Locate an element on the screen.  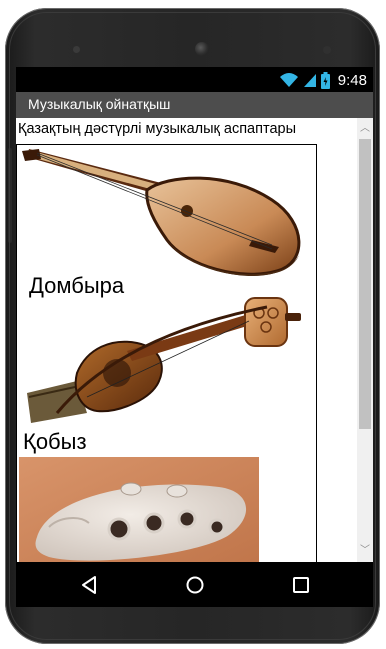
front-camera is located at coordinates (202, 49).